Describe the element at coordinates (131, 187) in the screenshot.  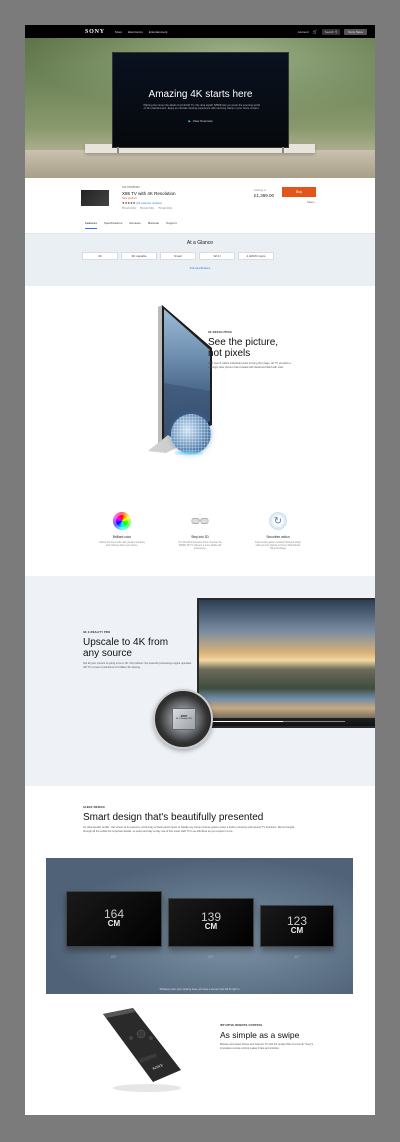
I see `product-model: KD-55X850D` at that location.